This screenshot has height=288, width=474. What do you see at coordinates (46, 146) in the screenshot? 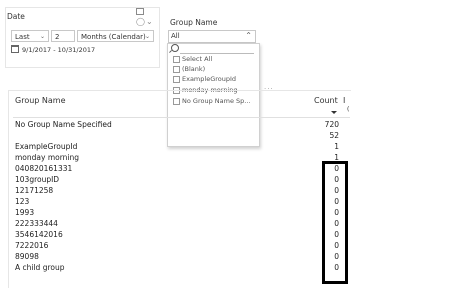
I see `group-name-cell: ExampleGroupId` at bounding box center [46, 146].